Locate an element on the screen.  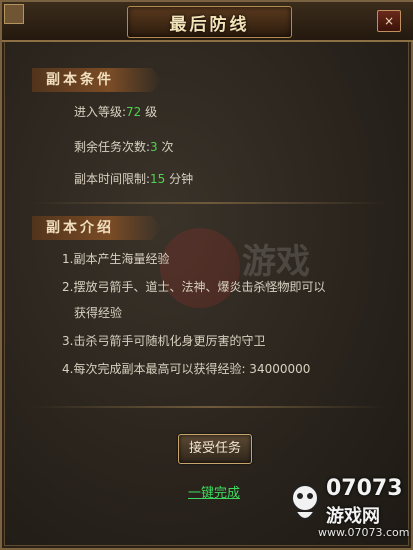
intro-heading: 副本介绍 is located at coordinates (97, 228).